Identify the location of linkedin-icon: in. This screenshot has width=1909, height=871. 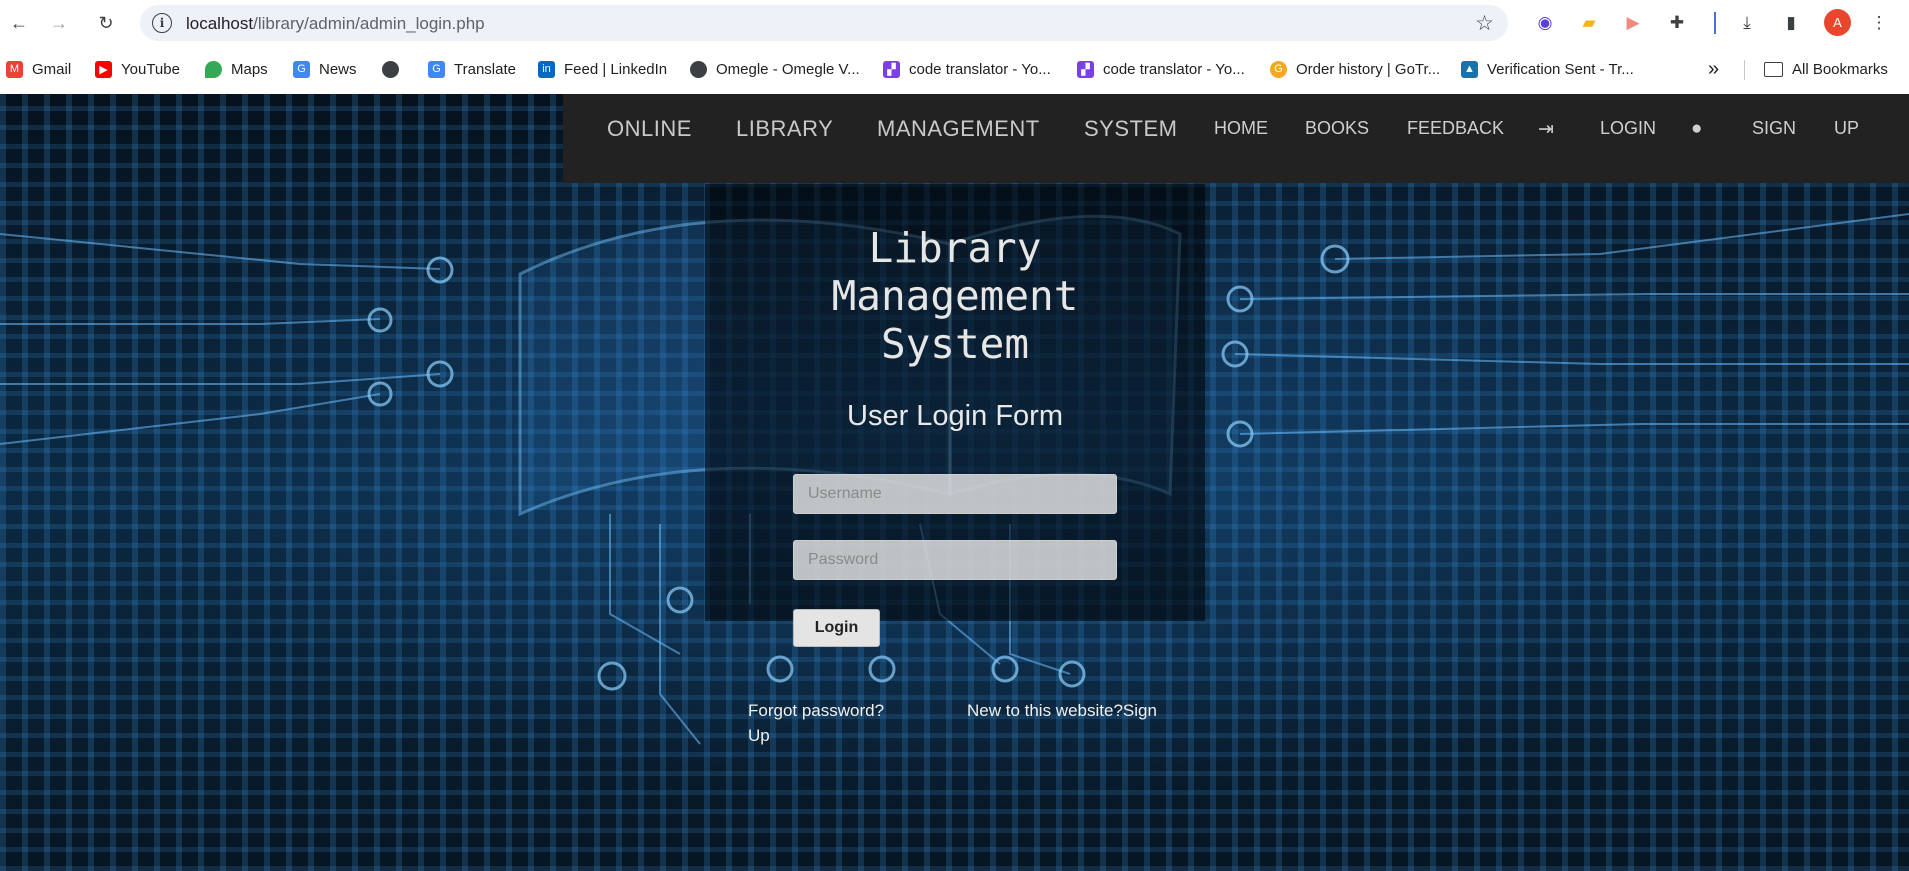
(546, 69).